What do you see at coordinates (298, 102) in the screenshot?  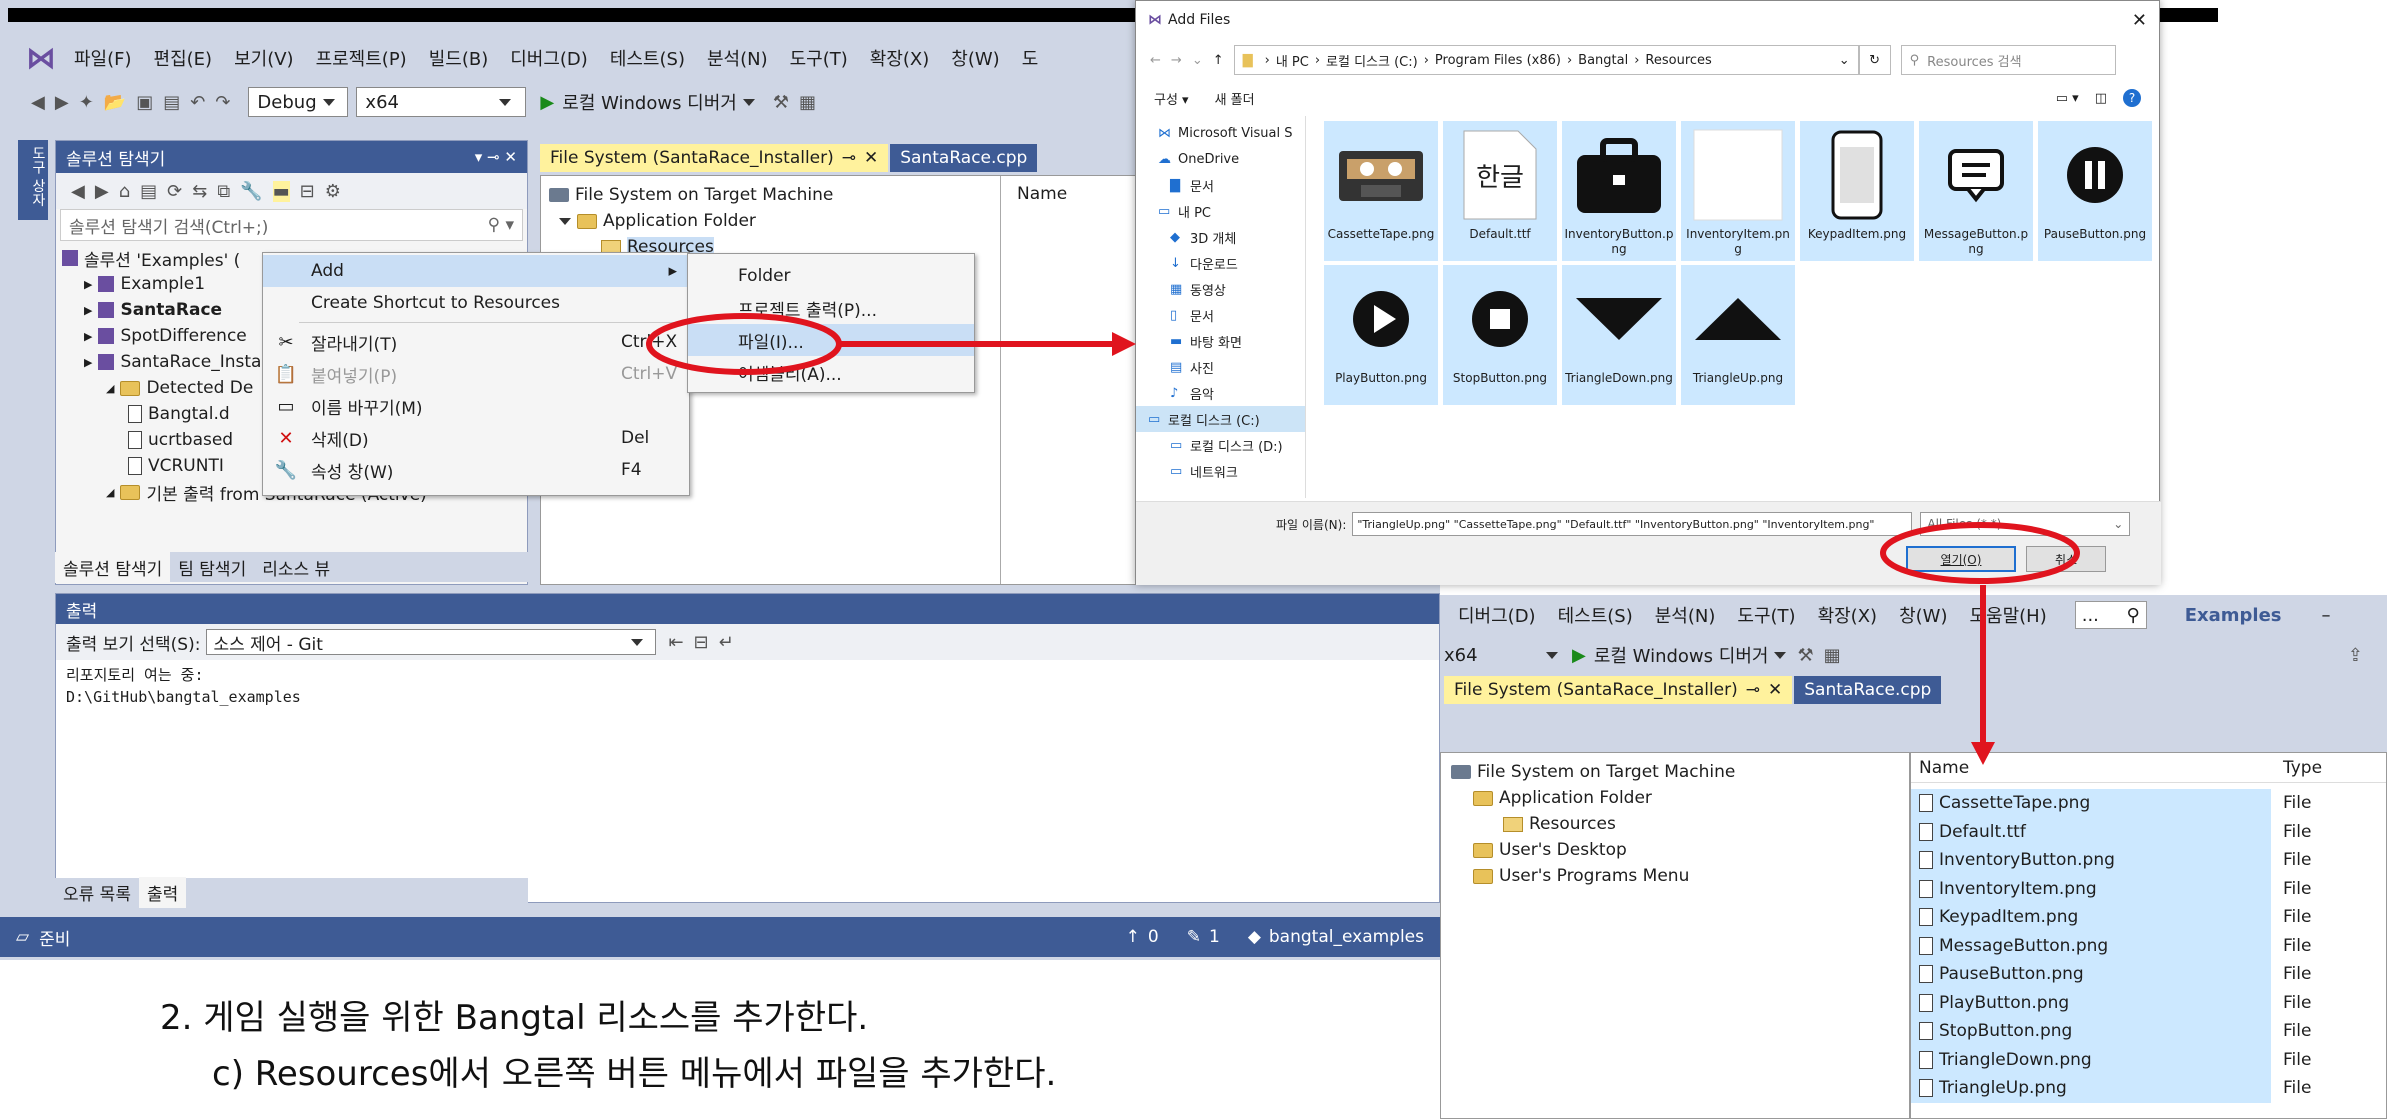 I see `config-select: Debug` at bounding box center [298, 102].